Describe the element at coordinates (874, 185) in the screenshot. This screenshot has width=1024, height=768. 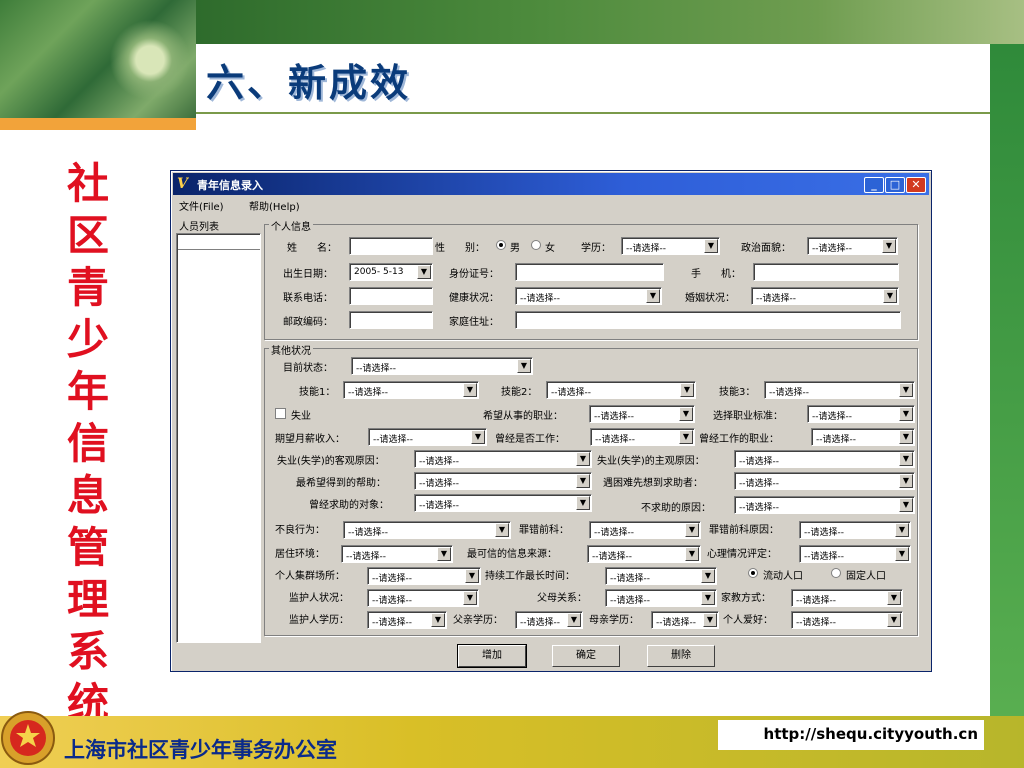
I see `minimize-button: _` at that location.